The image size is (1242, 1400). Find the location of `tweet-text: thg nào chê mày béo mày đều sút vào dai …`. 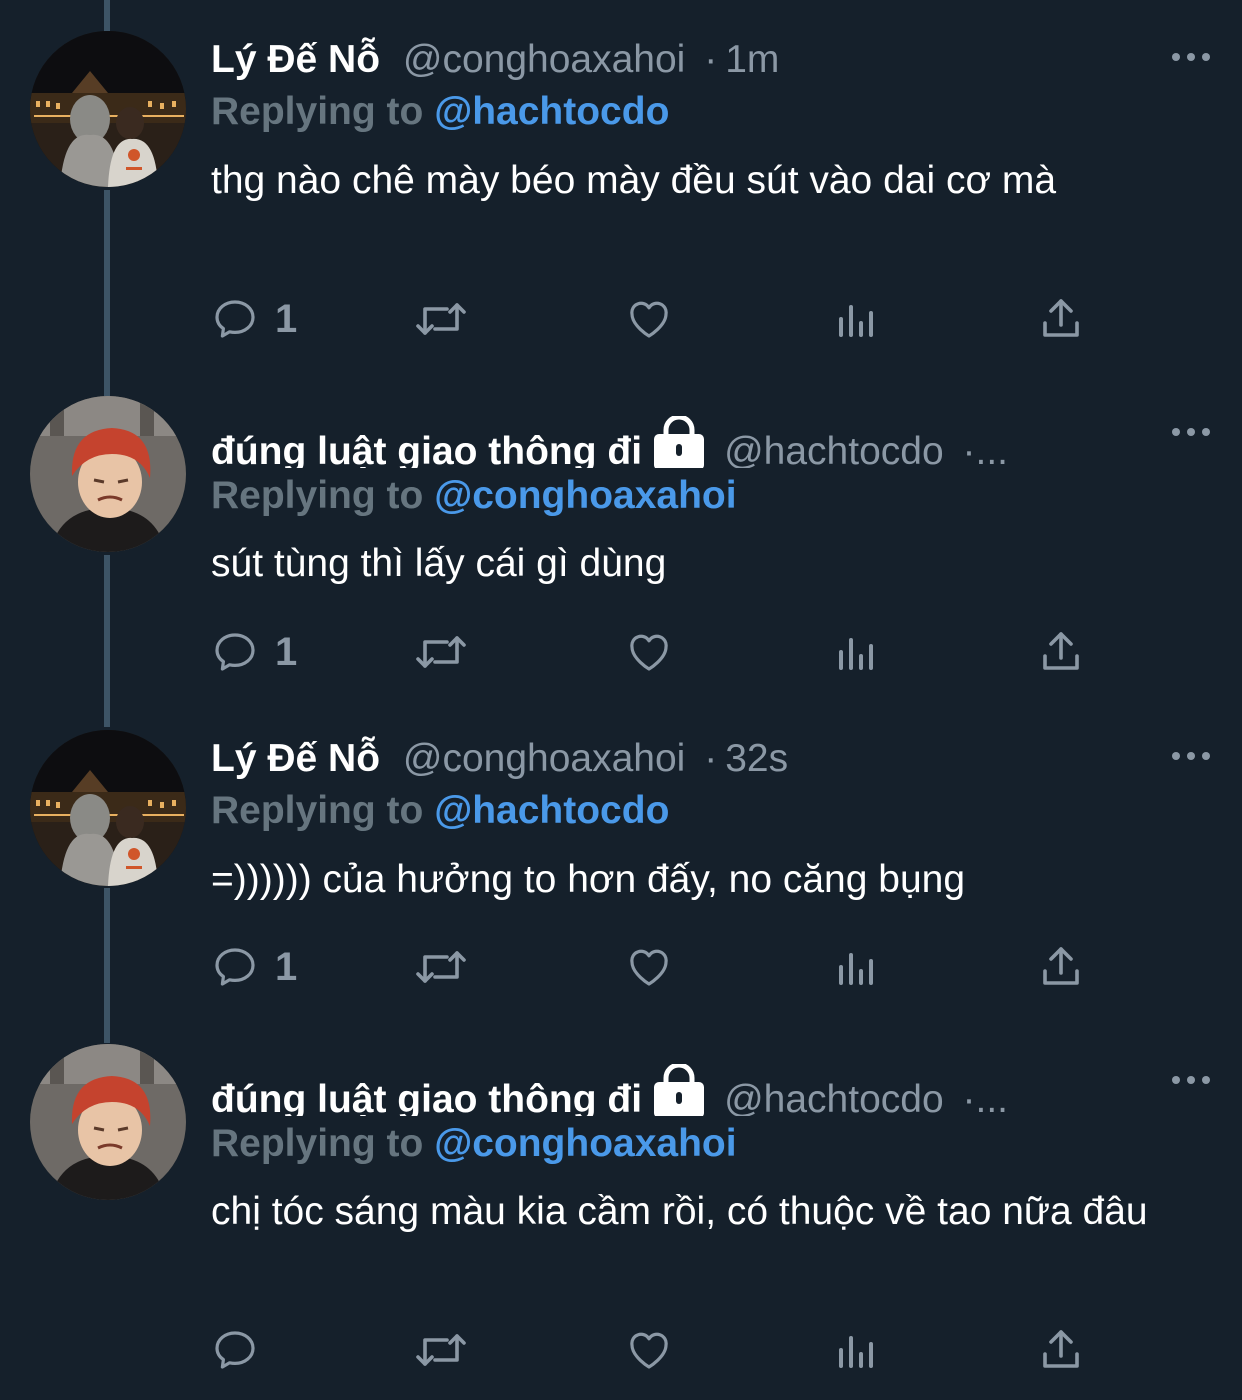

tweet-text: thg nào chê mày béo mày đều sút vào dai … is located at coordinates (634, 180).